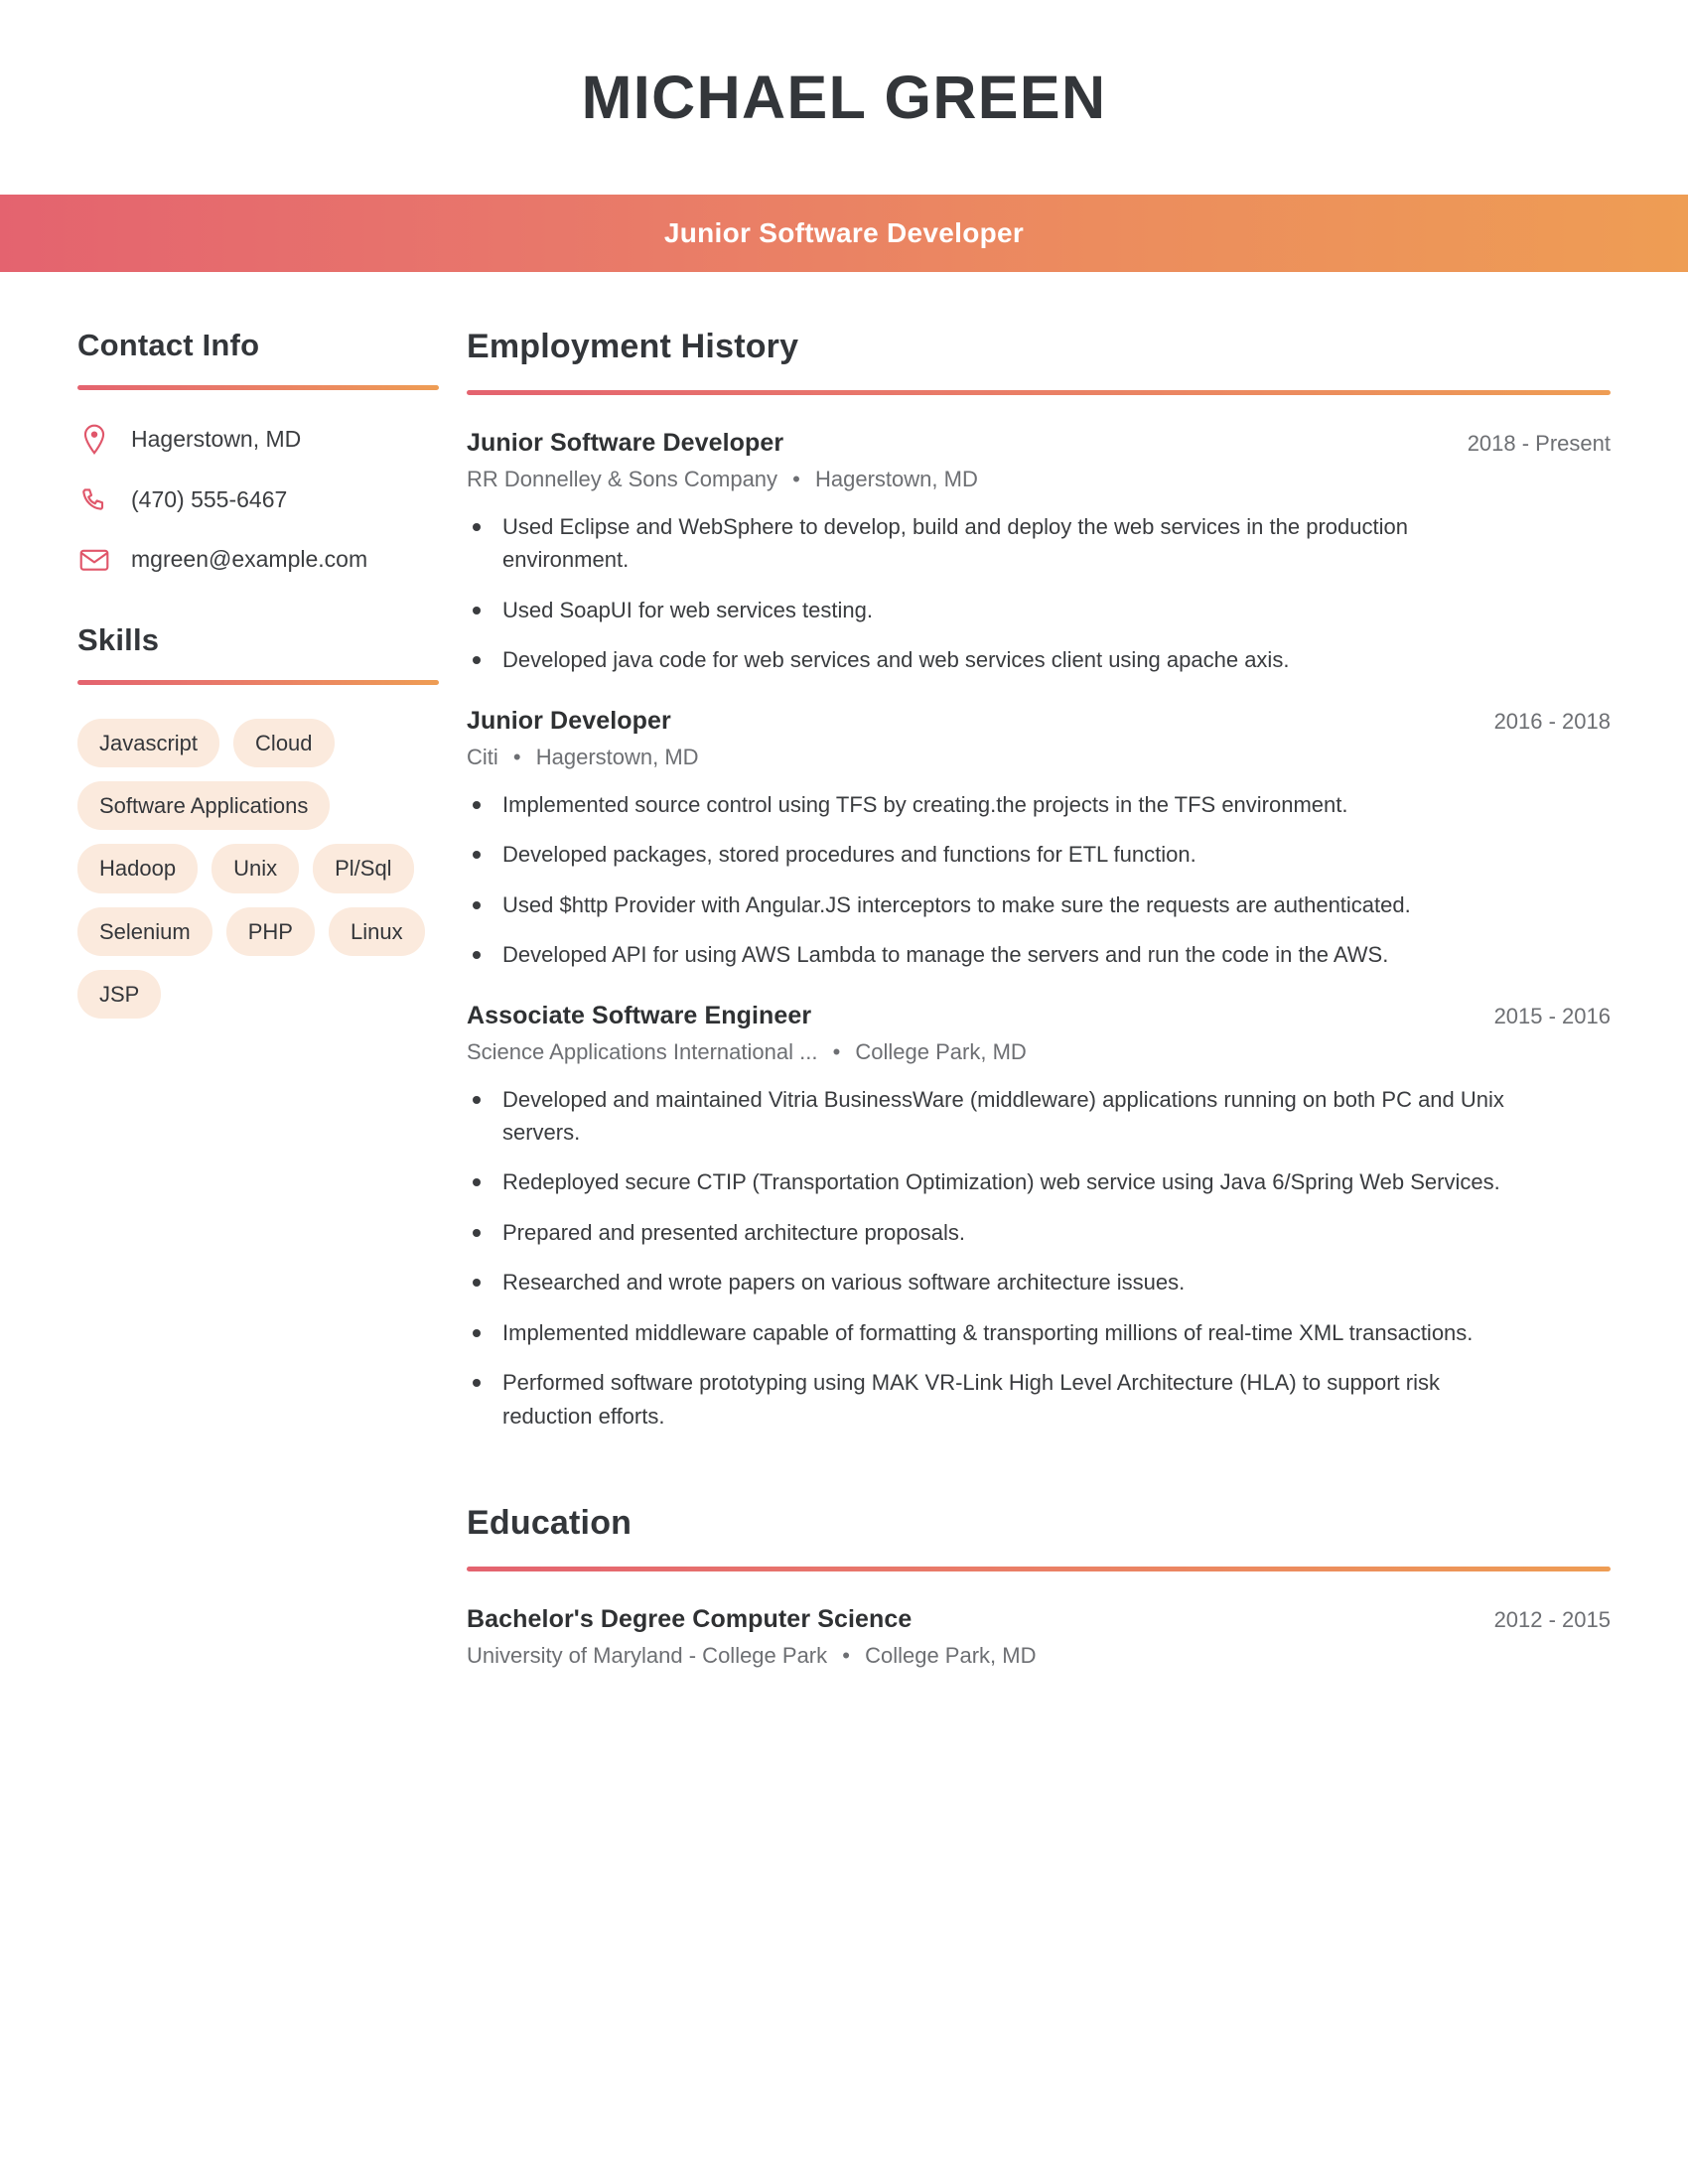 This screenshot has width=1688, height=2184. Describe the element at coordinates (1552, 721) in the screenshot. I see `employment-dates: 2016 - 2018` at that location.